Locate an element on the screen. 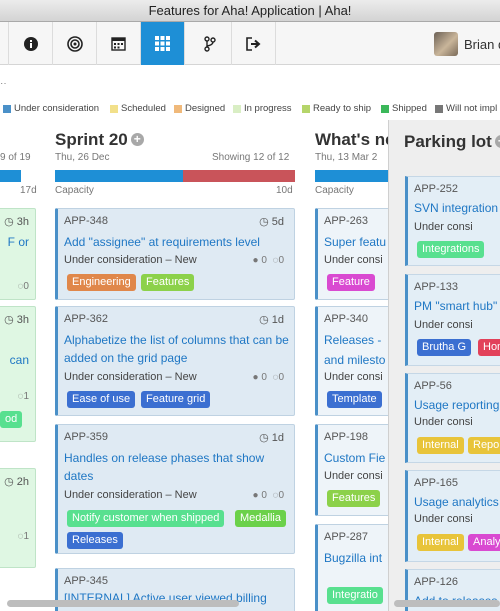  branch-button is located at coordinates (210, 43).